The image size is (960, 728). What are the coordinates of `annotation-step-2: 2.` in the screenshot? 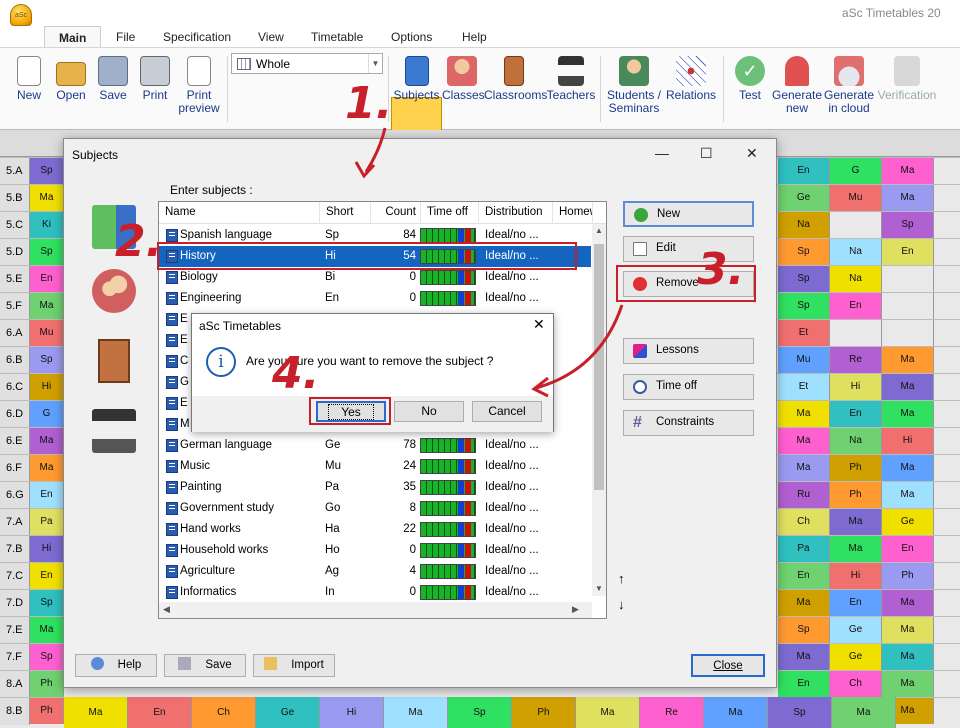 It's located at (139, 241).